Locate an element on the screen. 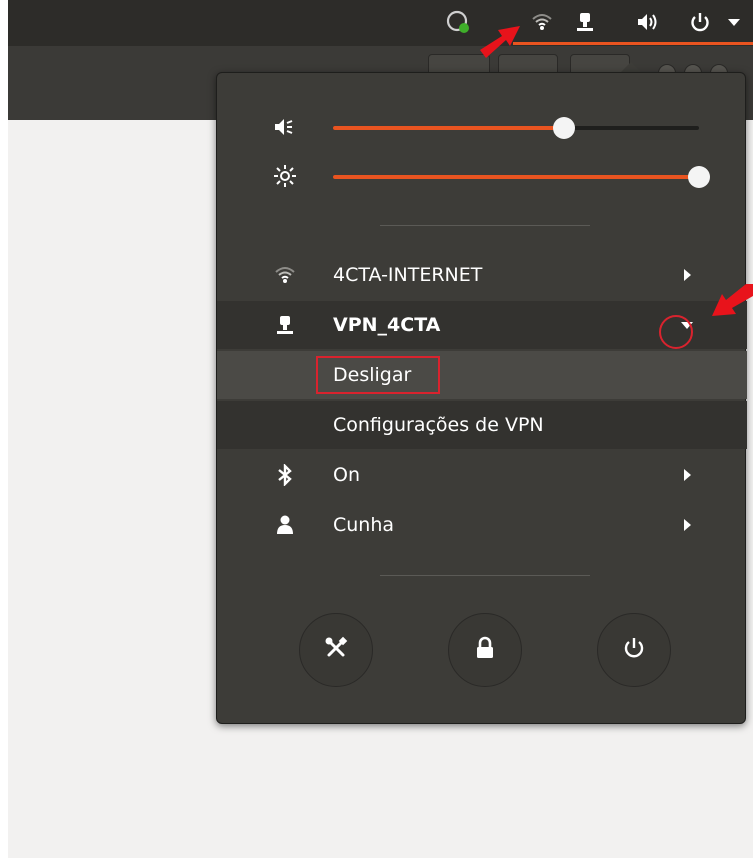 The height and width of the screenshot is (858, 753). brightness-slider-handle is located at coordinates (699, 177).